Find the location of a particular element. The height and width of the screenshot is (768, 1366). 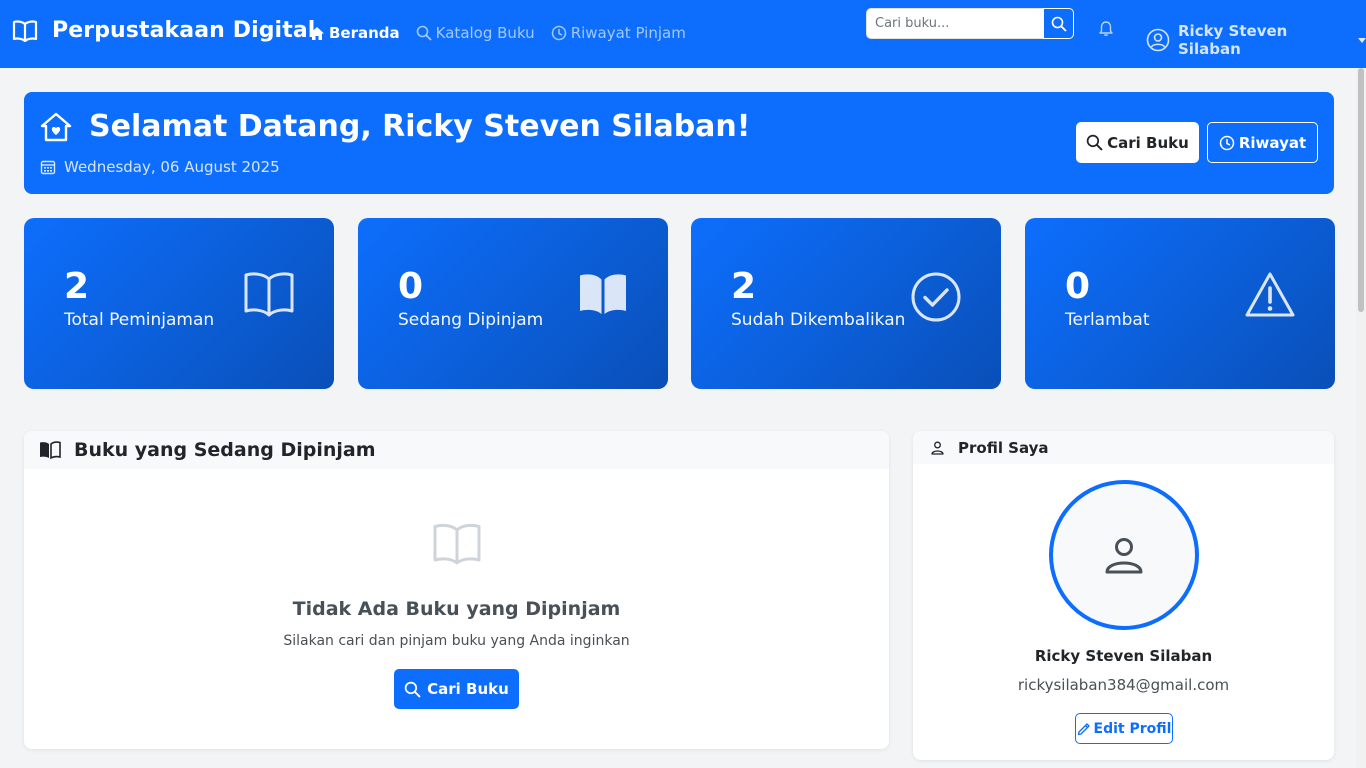

stat-label: Sedang Dipinjam is located at coordinates (471, 320).